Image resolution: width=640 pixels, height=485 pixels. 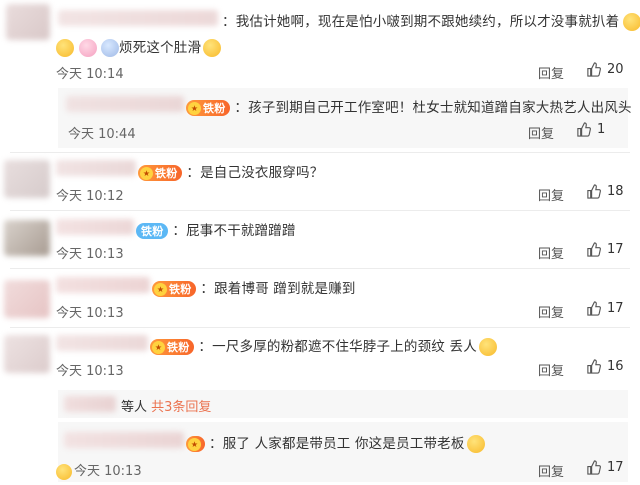 I want to click on like-count: 16, so click(x=615, y=366).